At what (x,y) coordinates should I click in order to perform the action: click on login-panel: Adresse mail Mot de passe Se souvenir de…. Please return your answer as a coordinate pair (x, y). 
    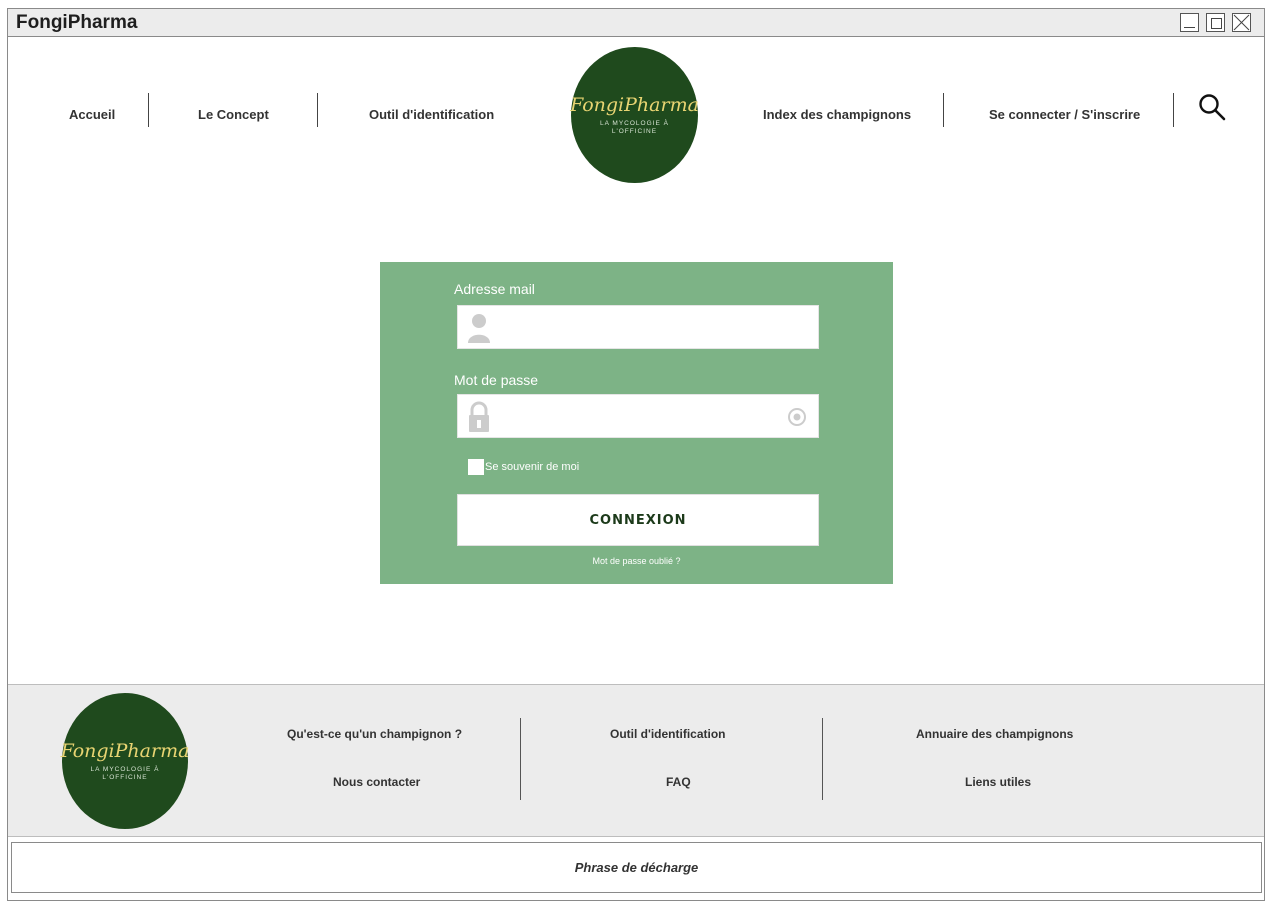
    Looking at the image, I should click on (636, 423).